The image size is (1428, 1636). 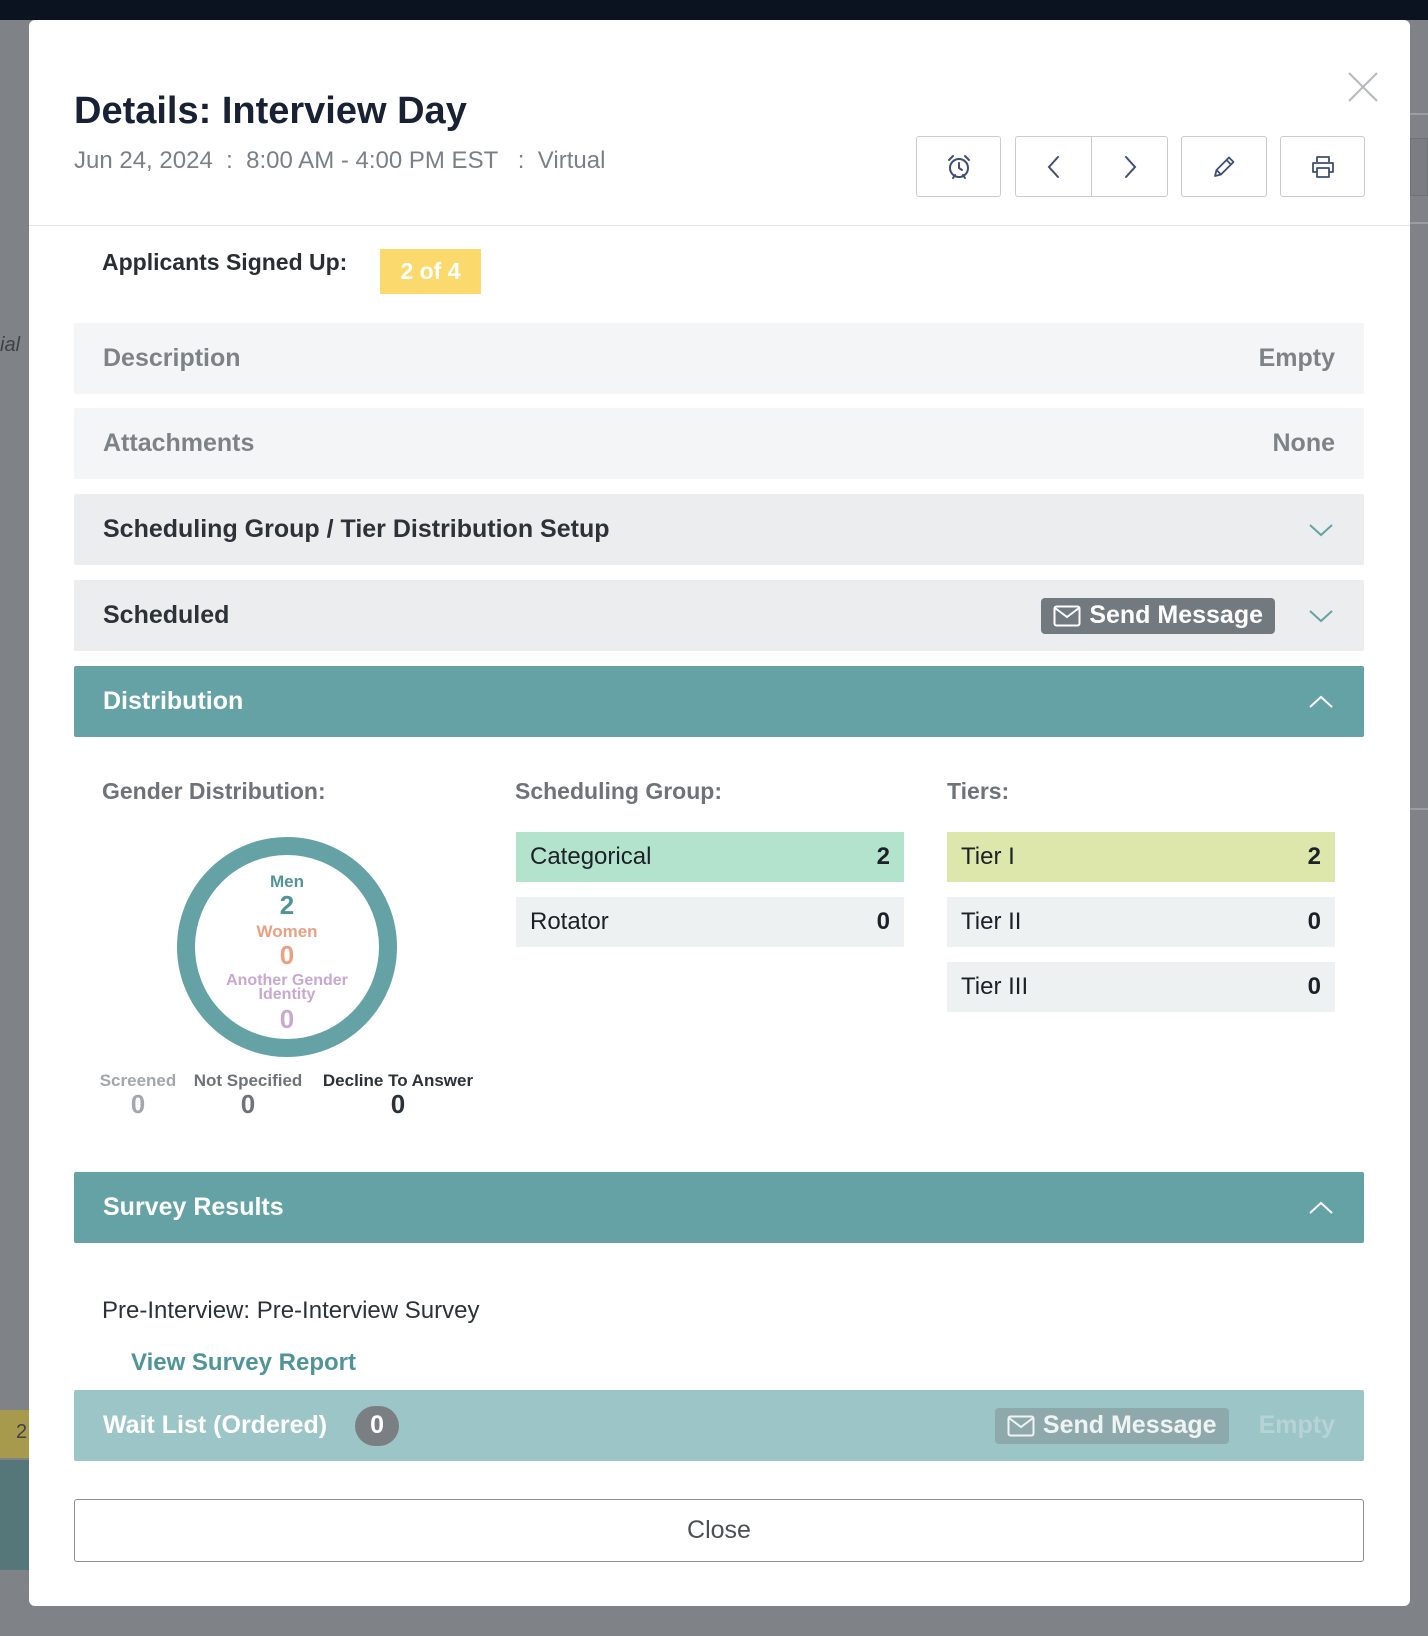 What do you see at coordinates (719, 1425) in the screenshot?
I see `wait-list-section-header: Wait List (Ordered) 0 Send Message Empty` at bounding box center [719, 1425].